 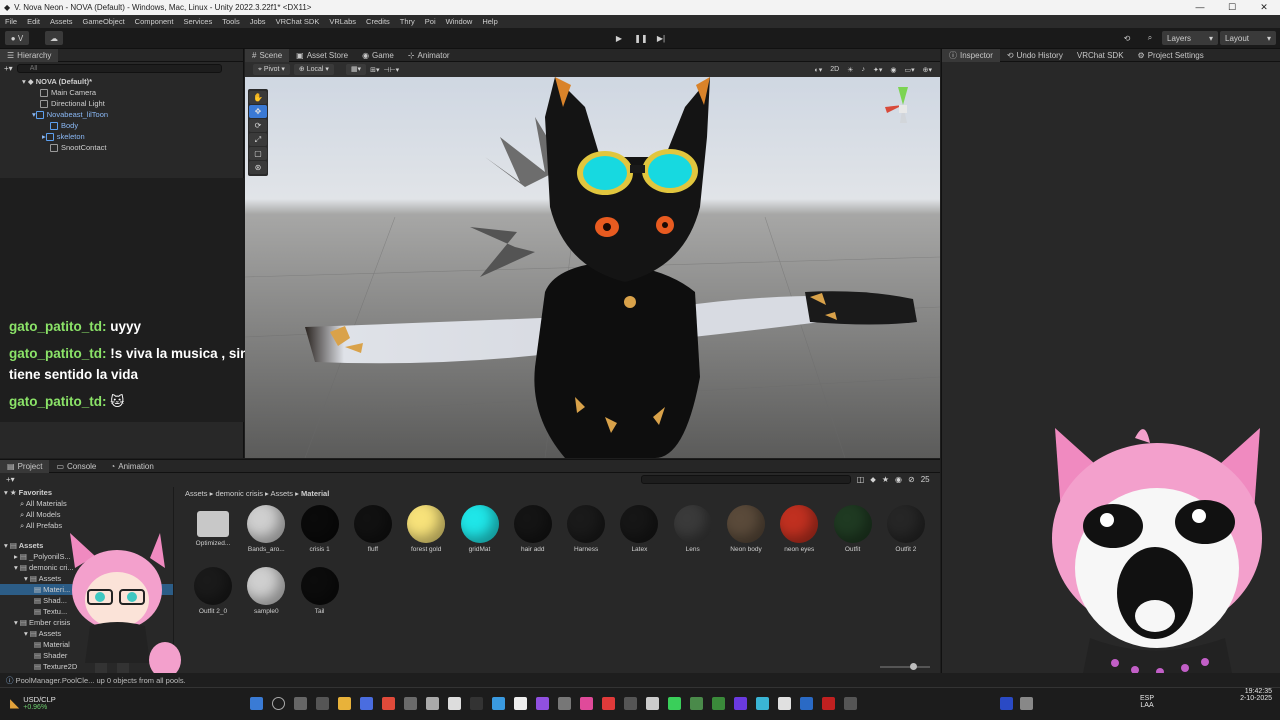 What do you see at coordinates (154, 21) in the screenshot?
I see `menu-component: Component` at bounding box center [154, 21].